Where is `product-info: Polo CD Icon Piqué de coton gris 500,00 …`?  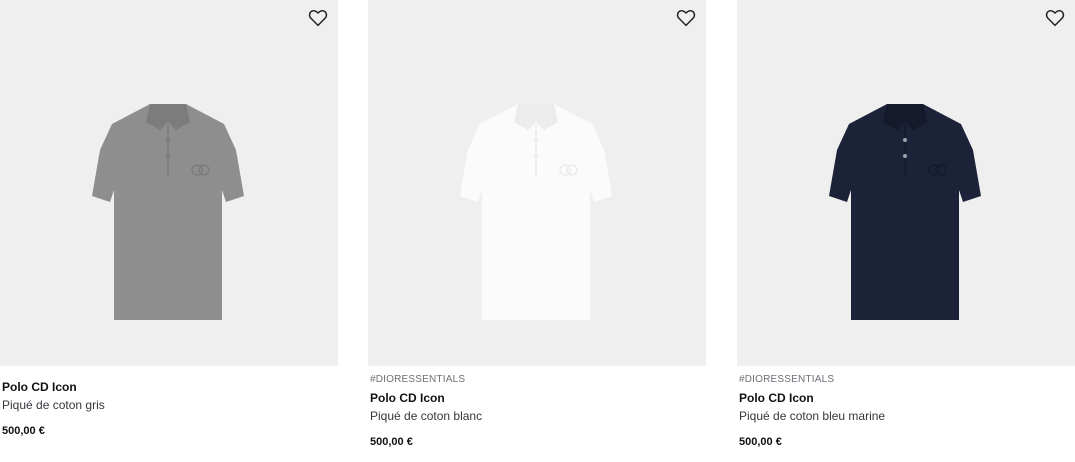 product-info: Polo CD Icon Piqué de coton gris 500,00 … is located at coordinates (167, 409).